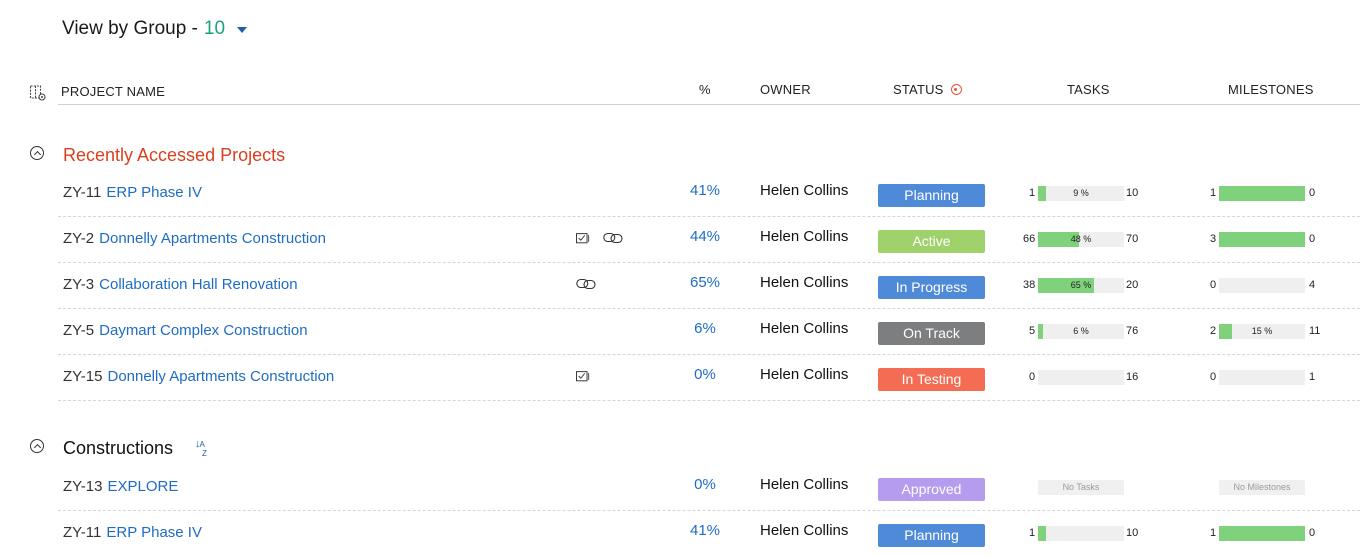 The height and width of the screenshot is (556, 1361). I want to click on tasks-closed-count: 16, so click(1132, 377).